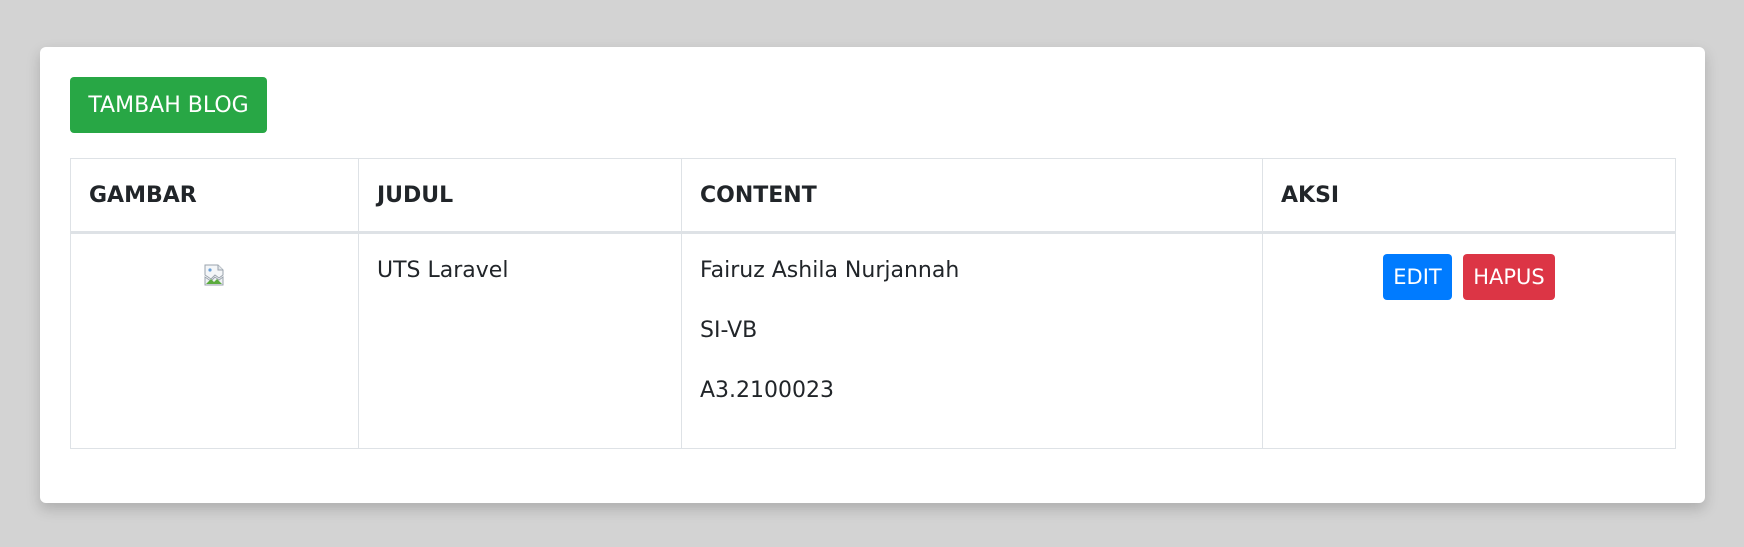 This screenshot has height=547, width=1744. Describe the element at coordinates (972, 196) in the screenshot. I see `header-content: CONTENT` at that location.